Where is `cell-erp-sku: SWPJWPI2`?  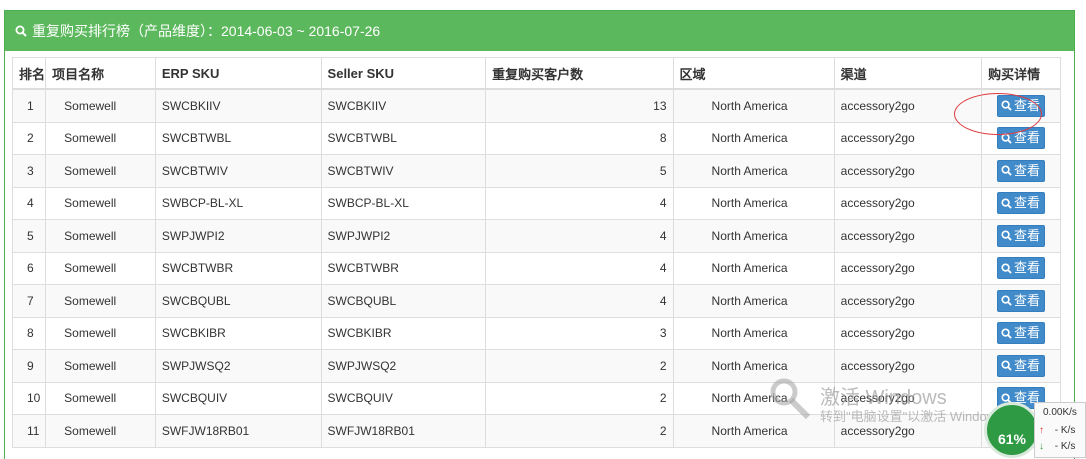 cell-erp-sku: SWPJWPI2 is located at coordinates (238, 236).